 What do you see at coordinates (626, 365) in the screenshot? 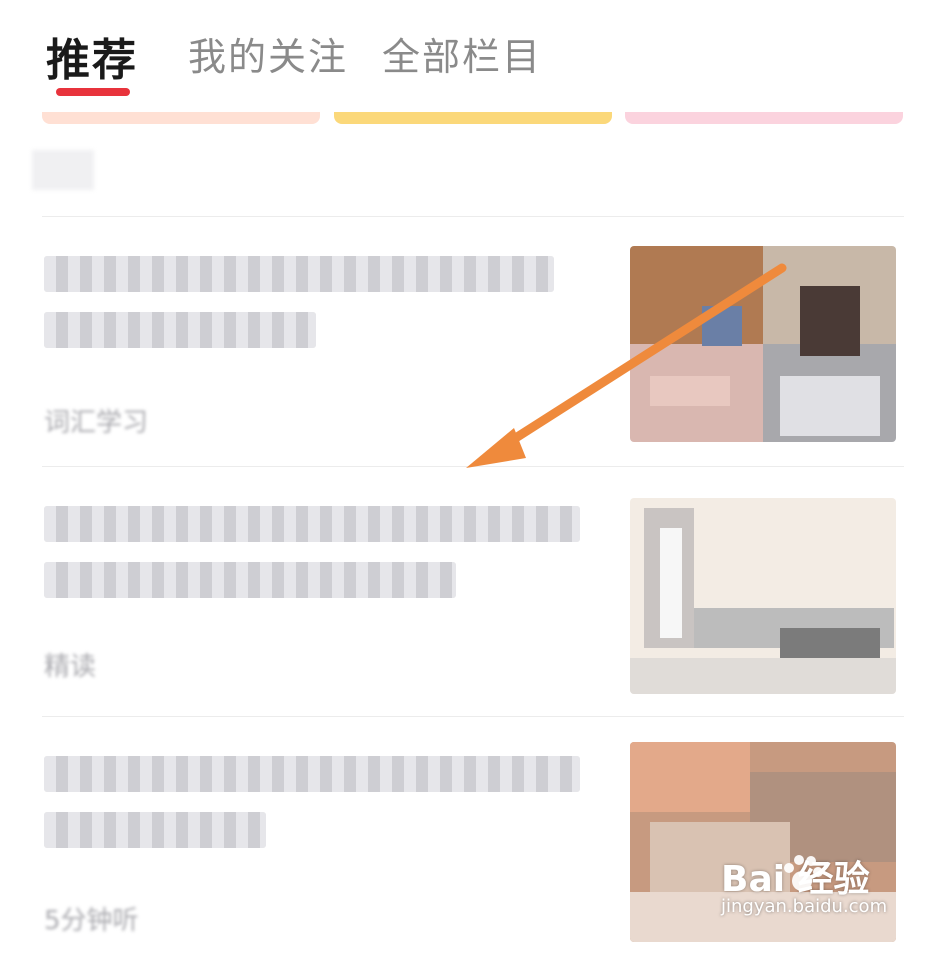
I see `annotation-arrow` at bounding box center [626, 365].